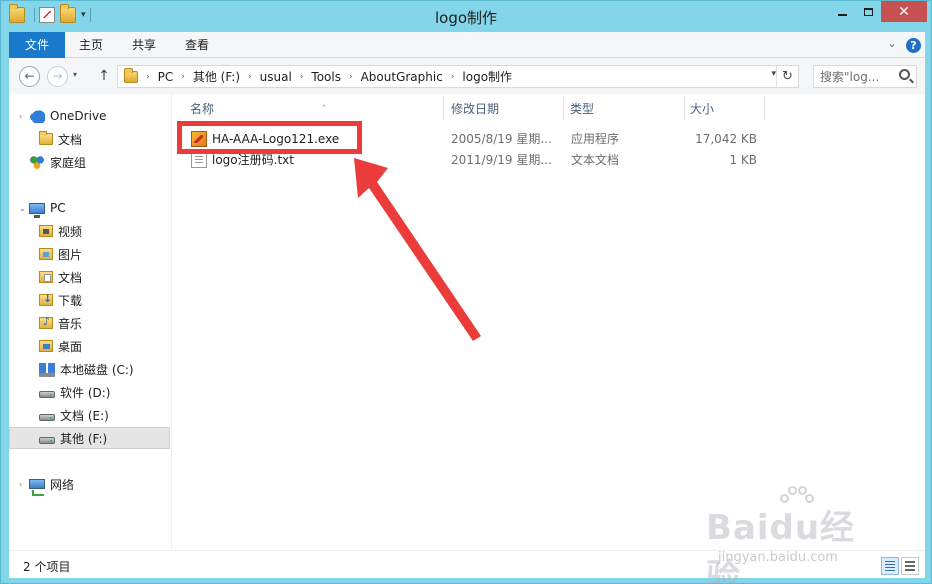  I want to click on sidebar-item-onedrive-documents: 文档, so click(60, 139).